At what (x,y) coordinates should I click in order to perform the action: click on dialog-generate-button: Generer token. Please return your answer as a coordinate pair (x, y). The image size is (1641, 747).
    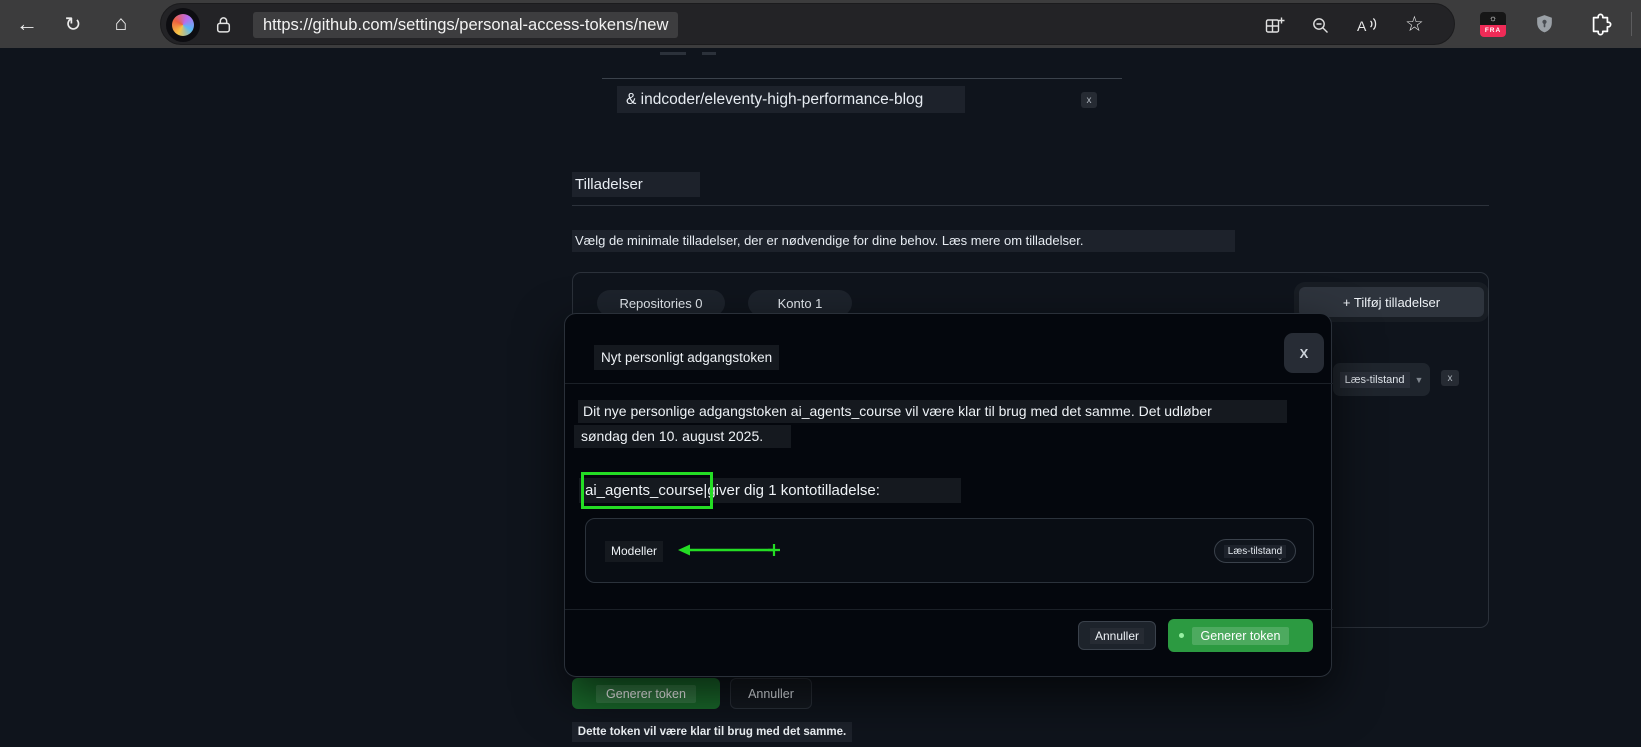
    Looking at the image, I should click on (1240, 635).